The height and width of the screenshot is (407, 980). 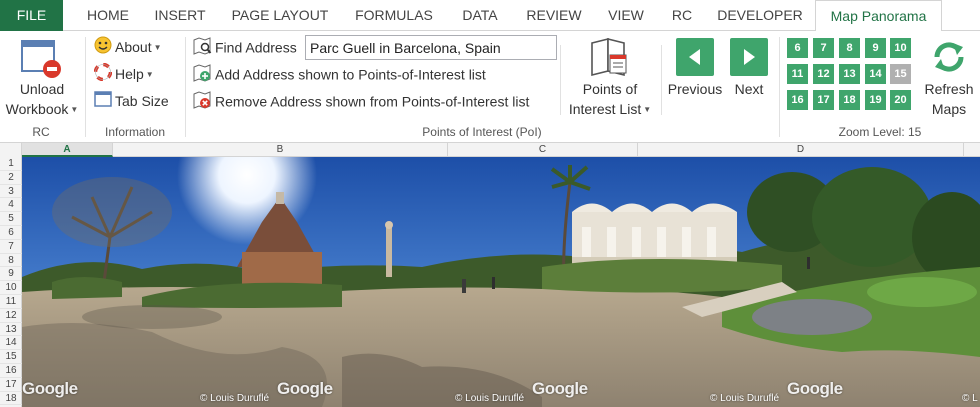 What do you see at coordinates (11, 261) in the screenshot?
I see `row-header: 8` at bounding box center [11, 261].